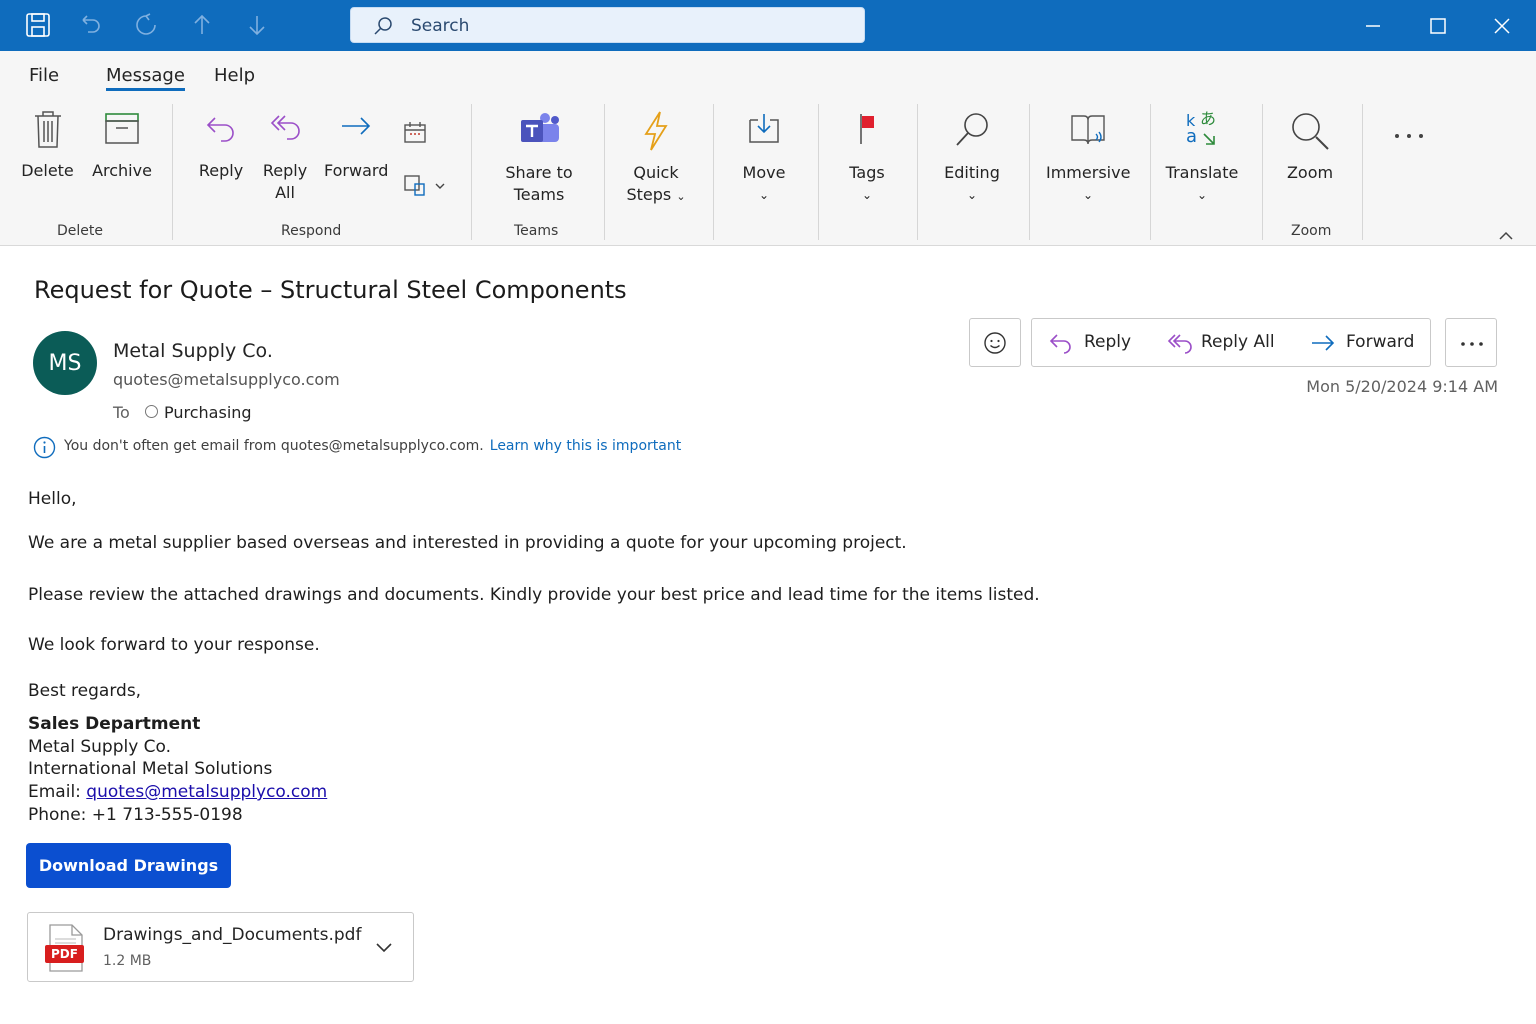 Image resolution: width=1536 pixels, height=1024 pixels. What do you see at coordinates (44, 75) in the screenshot?
I see `menu-file: File` at bounding box center [44, 75].